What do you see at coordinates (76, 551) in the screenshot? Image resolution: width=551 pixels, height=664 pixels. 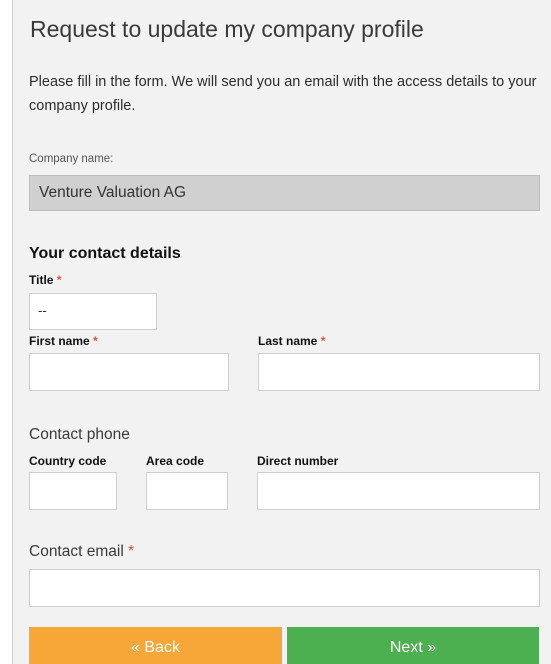 I see `contact-email-heading-text: Contact email` at bounding box center [76, 551].